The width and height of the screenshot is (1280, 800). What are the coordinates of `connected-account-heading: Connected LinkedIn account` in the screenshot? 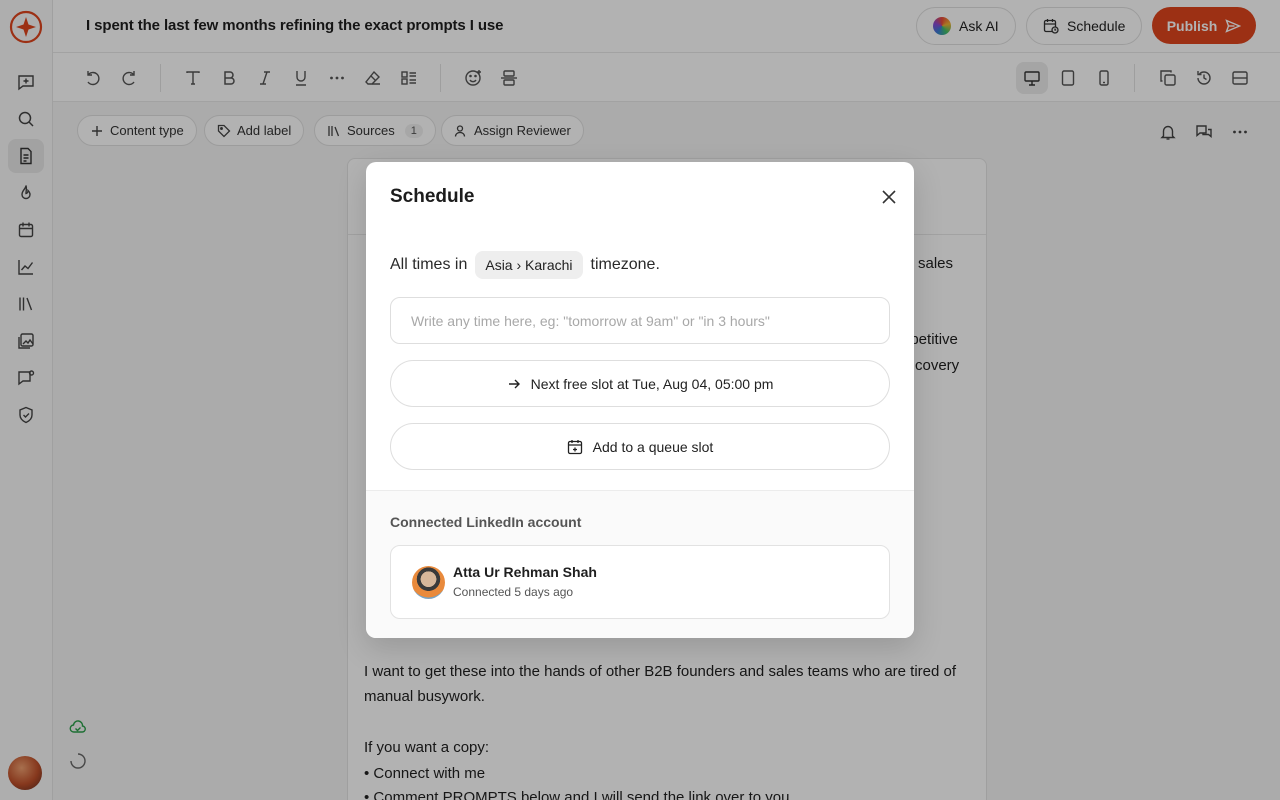 It's located at (486, 522).